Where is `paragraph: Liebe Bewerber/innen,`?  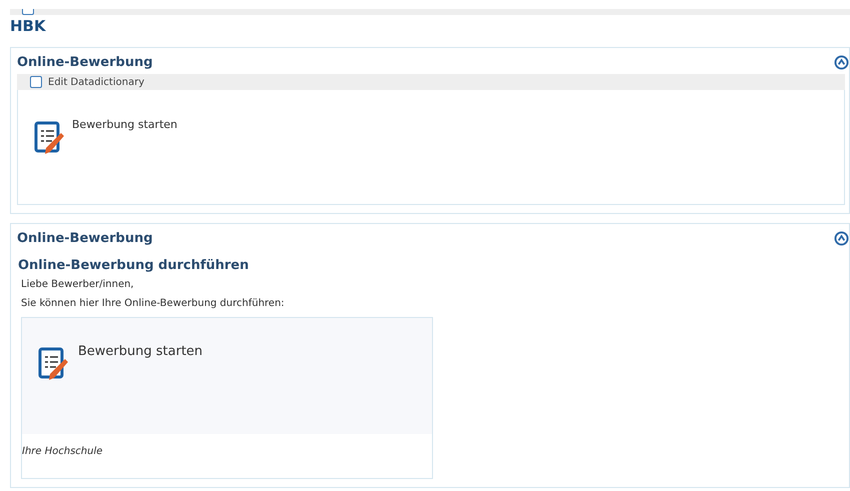 paragraph: Liebe Bewerber/innen, is located at coordinates (78, 284).